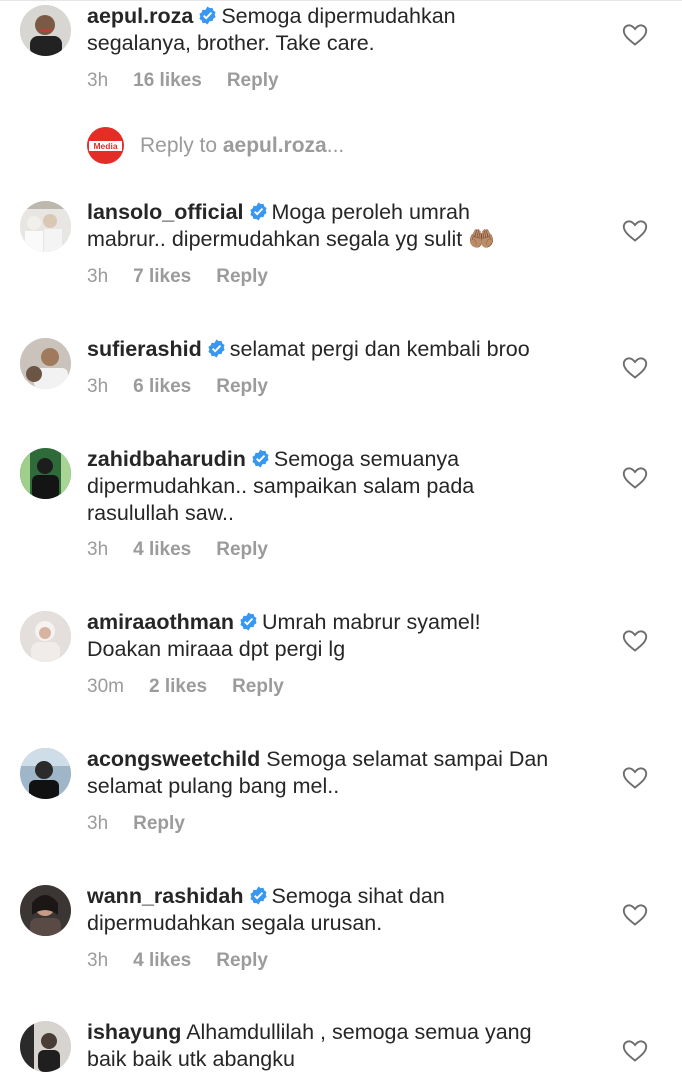  I want to click on comment-body-line: Doakan miraaa dpt pergi lg, so click(216, 649).